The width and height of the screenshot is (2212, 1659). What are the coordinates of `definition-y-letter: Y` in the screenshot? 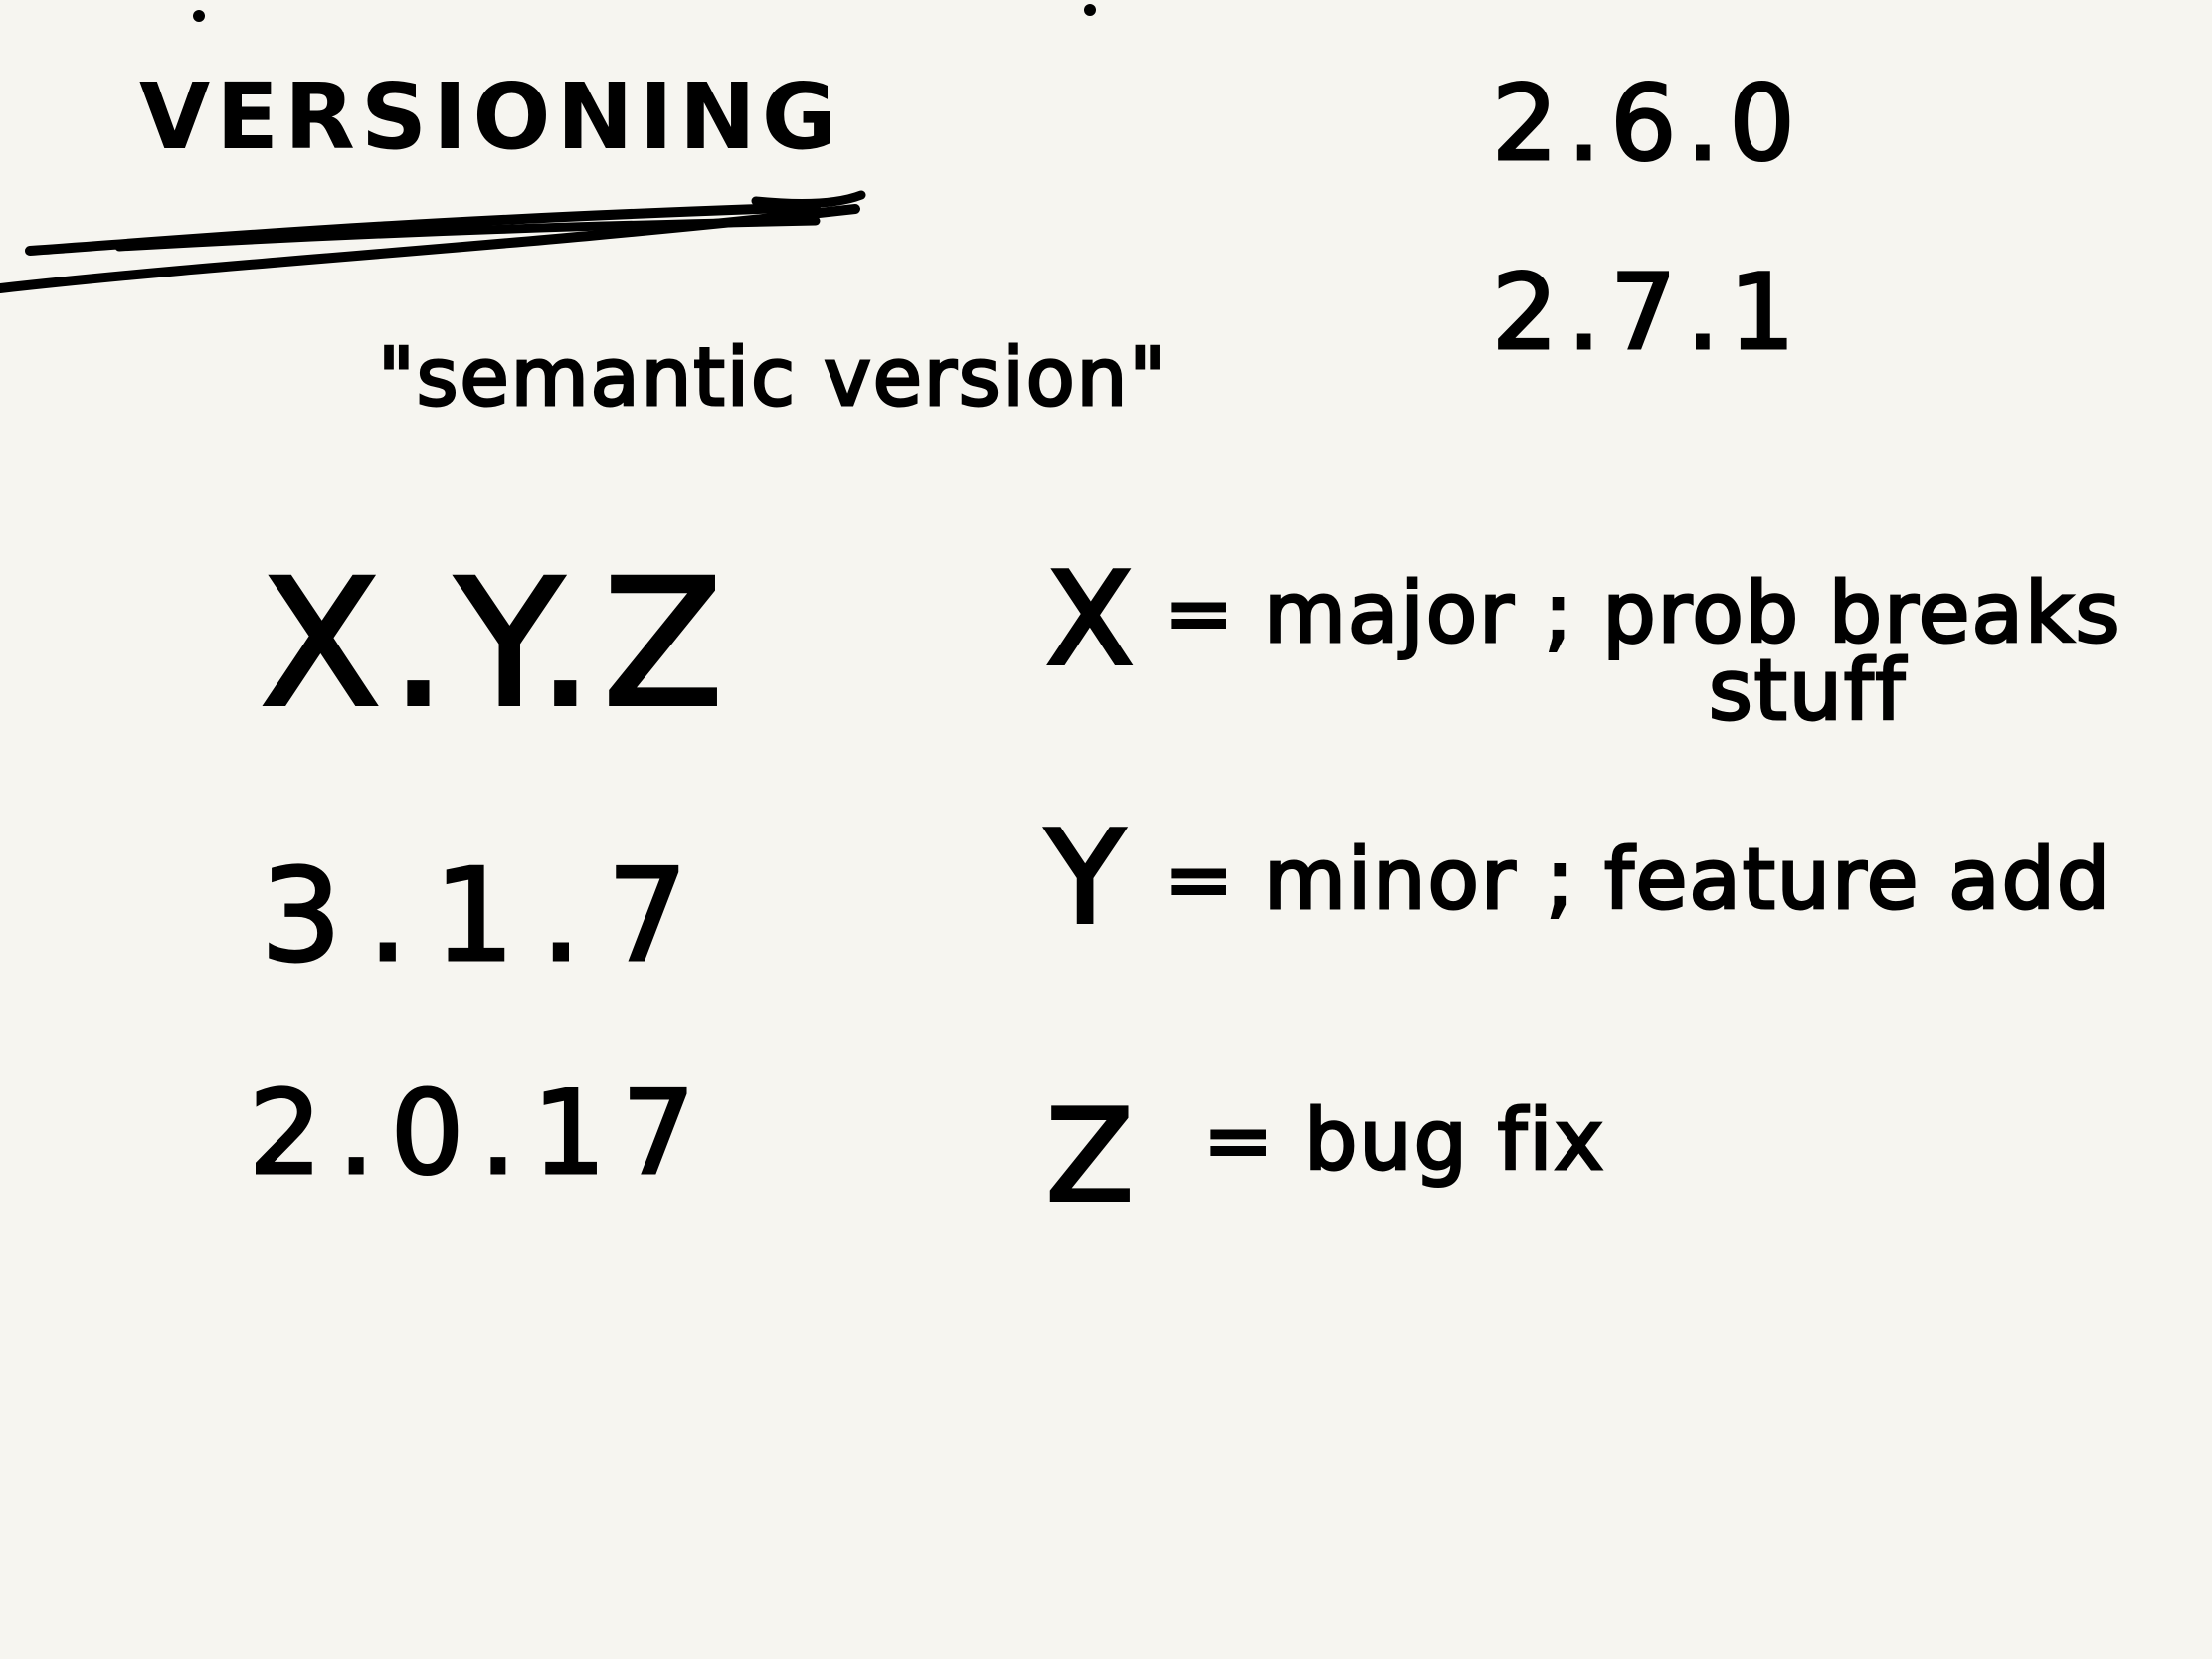 It's located at (1085, 879).